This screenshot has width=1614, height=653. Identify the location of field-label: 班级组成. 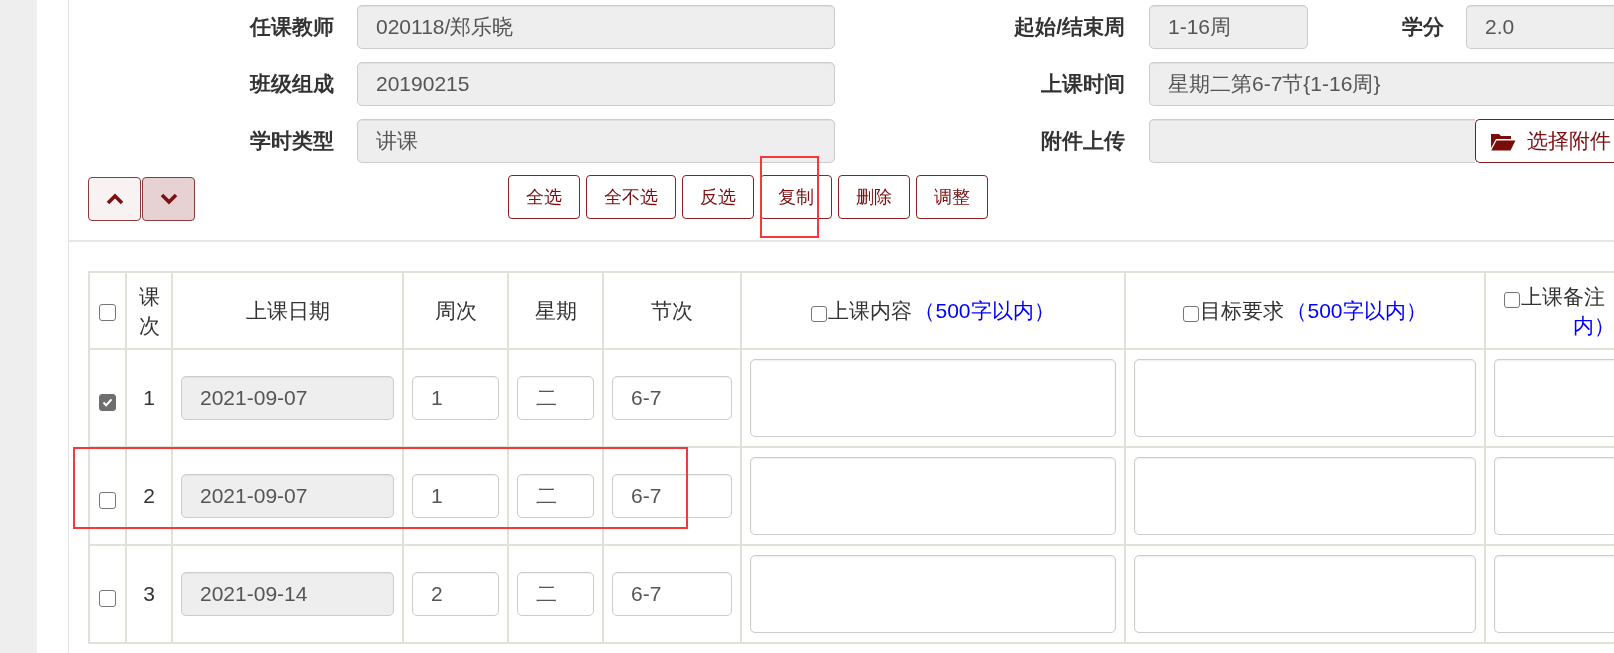
(292, 84).